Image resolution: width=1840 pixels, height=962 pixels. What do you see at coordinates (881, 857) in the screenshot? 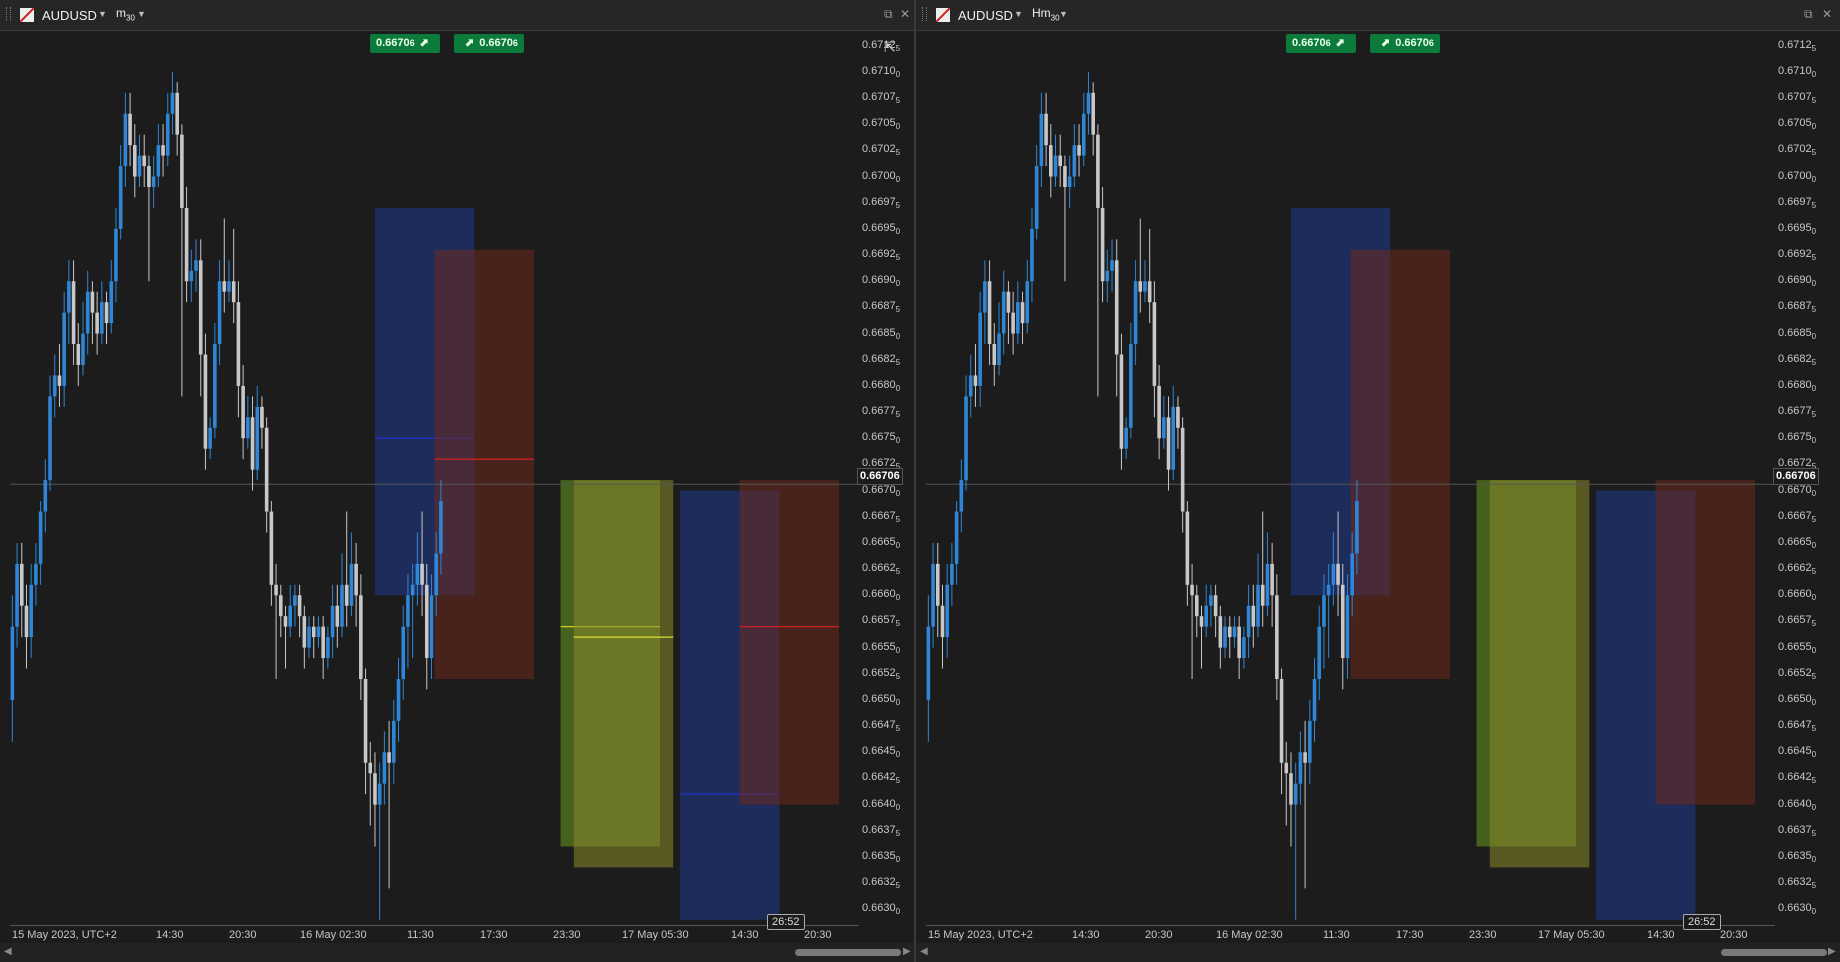
I see `price-tick-label: 0.66350` at bounding box center [881, 857].